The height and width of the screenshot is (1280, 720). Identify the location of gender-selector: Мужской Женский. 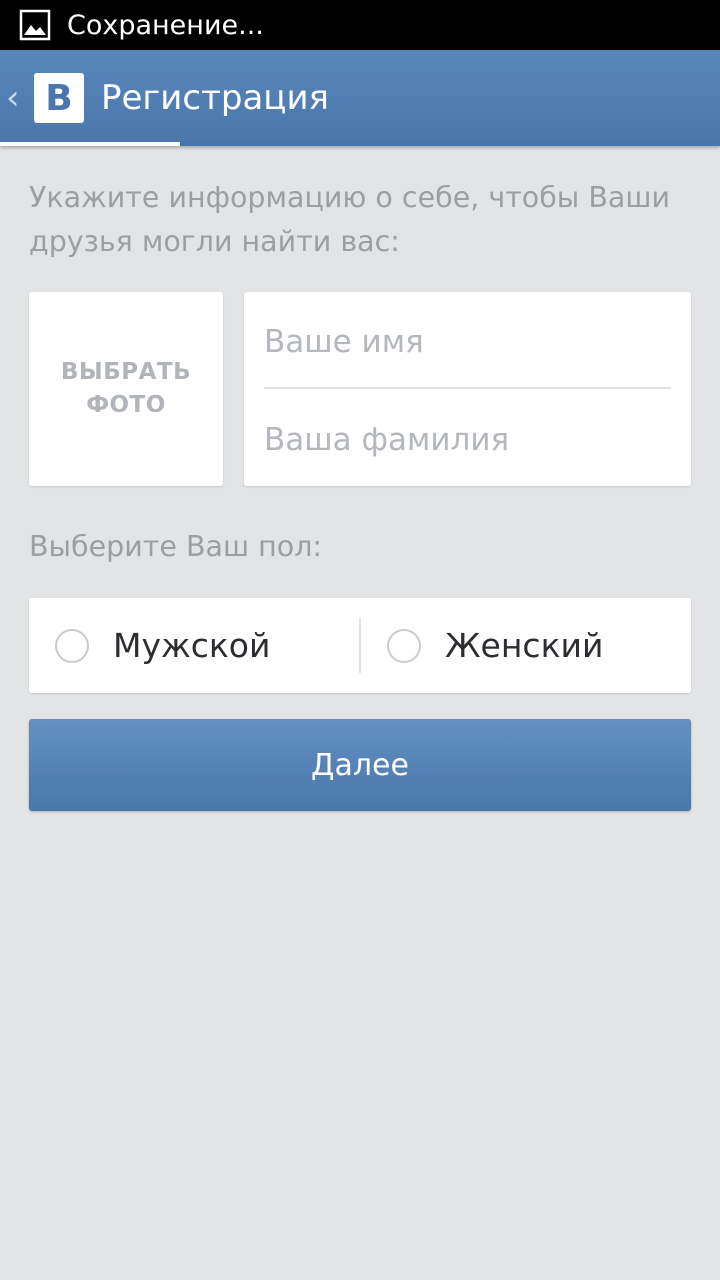
(360, 645).